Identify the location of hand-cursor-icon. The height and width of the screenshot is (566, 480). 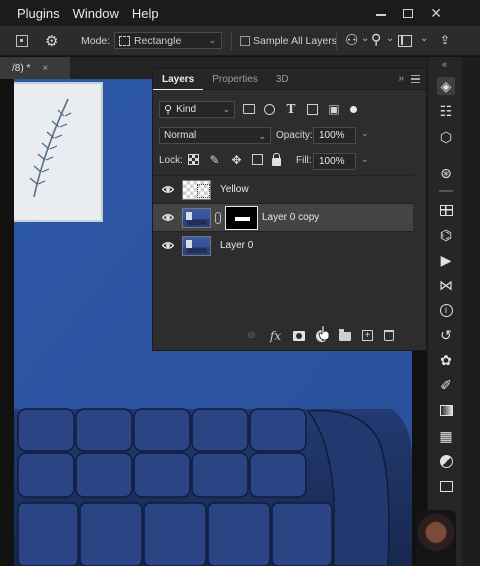
(324, 333).